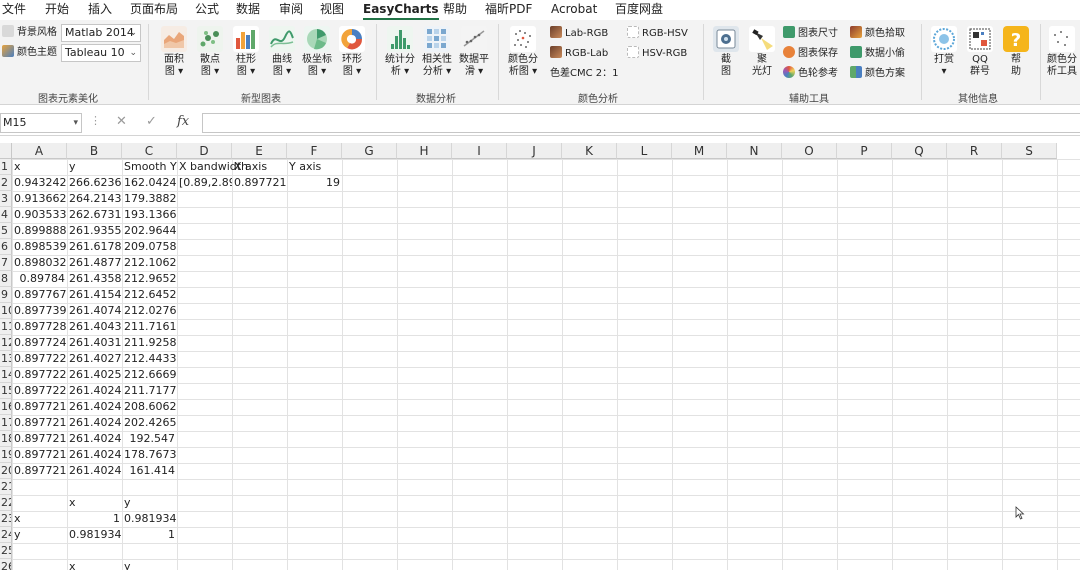 The width and height of the screenshot is (1080, 570). Describe the element at coordinates (94, 167) in the screenshot. I see `cell-b1: y` at that location.